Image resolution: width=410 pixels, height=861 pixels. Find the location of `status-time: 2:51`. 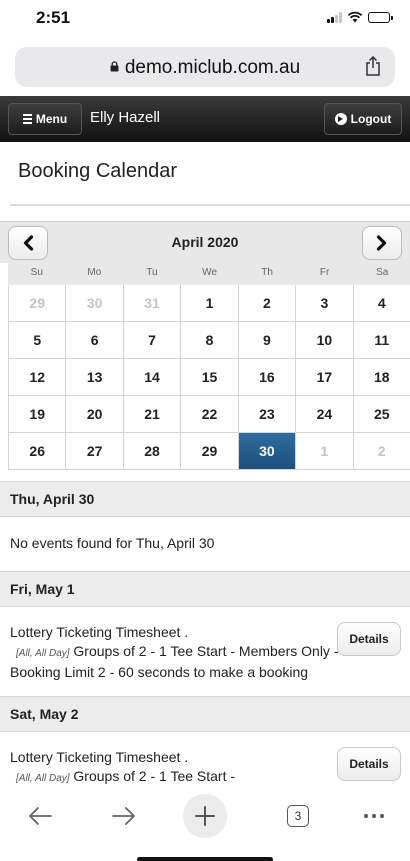

status-time: 2:51 is located at coordinates (53, 17).